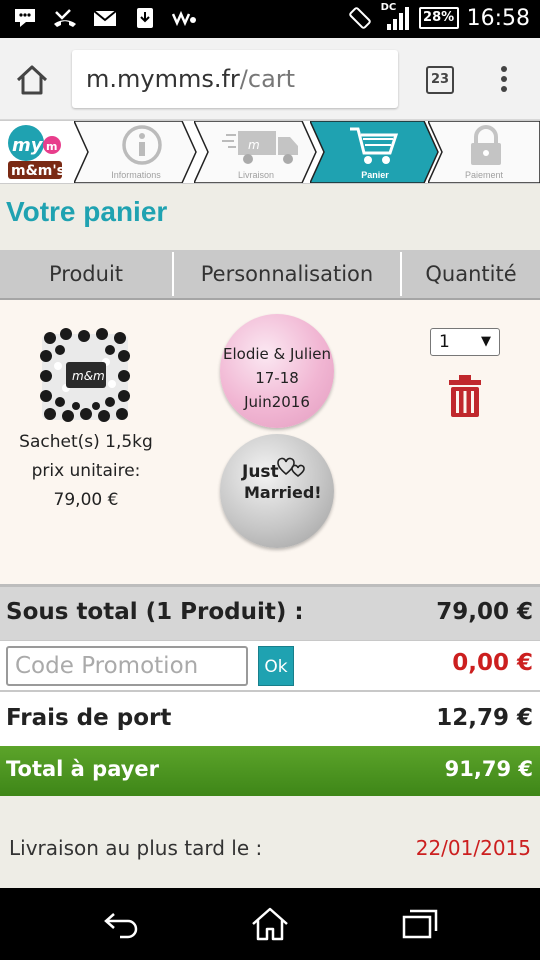 This screenshot has width=540, height=960. I want to click on home-nav-icon, so click(270, 924).